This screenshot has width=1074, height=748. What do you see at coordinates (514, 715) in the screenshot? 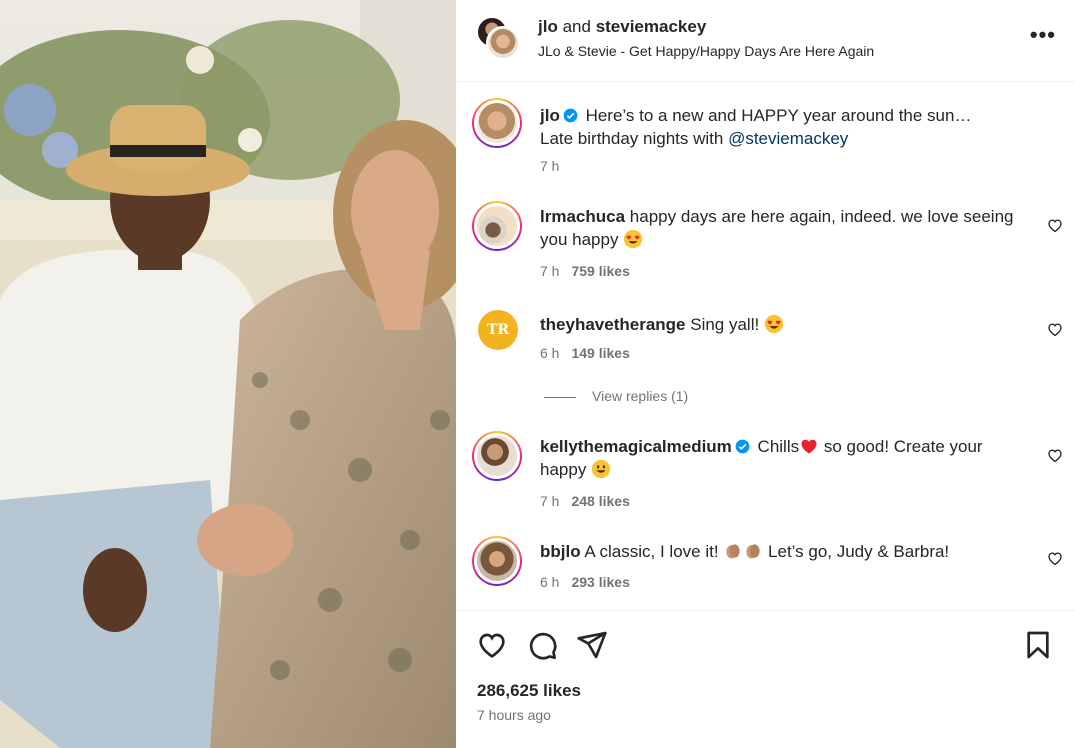
I see `post-timestamp: 7 hours ago` at bounding box center [514, 715].